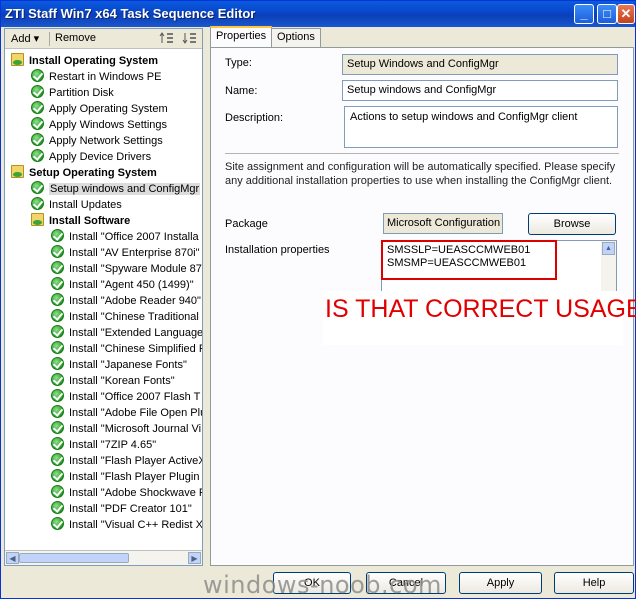 The width and height of the screenshot is (636, 599). I want to click on tree-step: Install "Korean Fonts", so click(113, 381).